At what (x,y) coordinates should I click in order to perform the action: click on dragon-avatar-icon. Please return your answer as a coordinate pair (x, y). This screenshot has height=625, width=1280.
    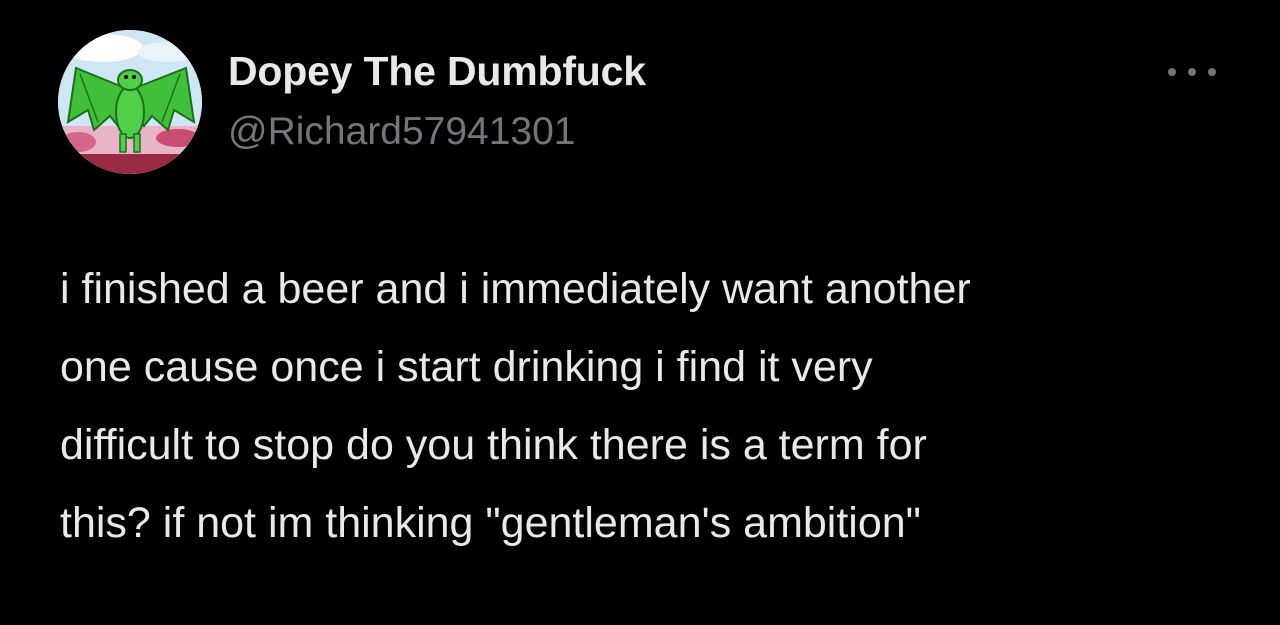
    Looking at the image, I should click on (130, 102).